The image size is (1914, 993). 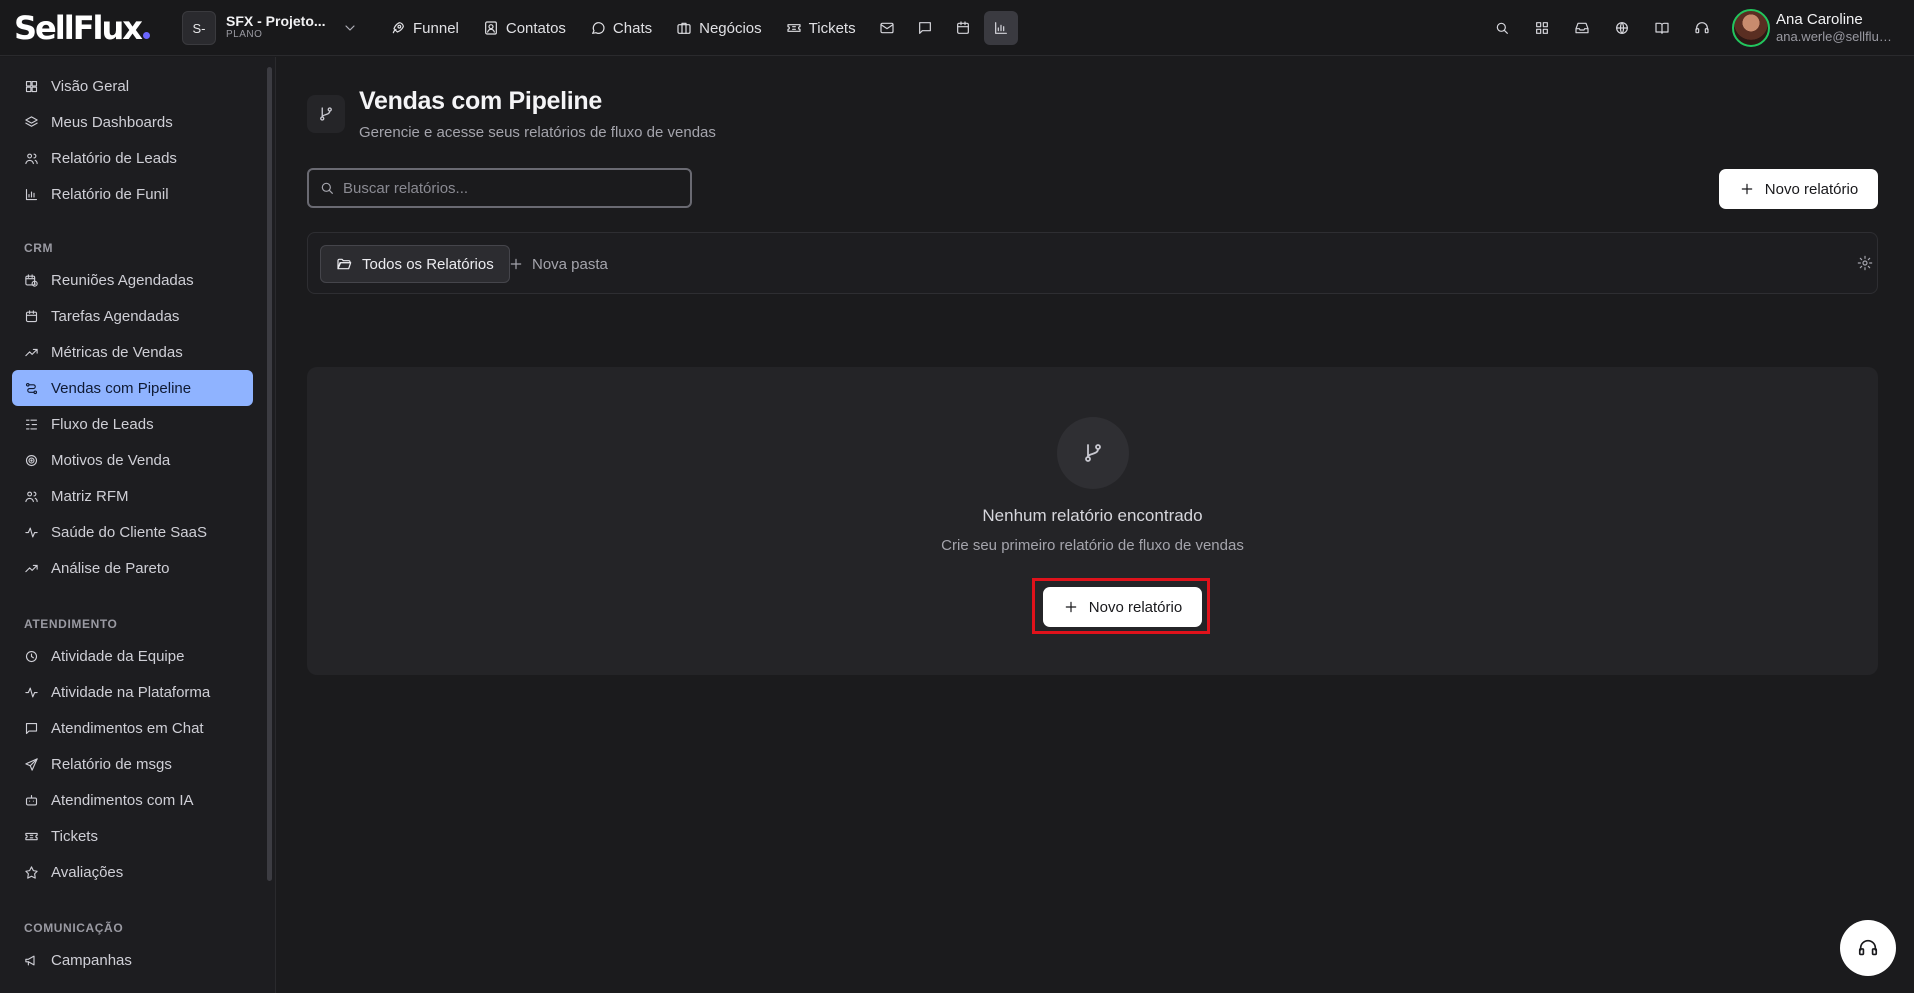 What do you see at coordinates (326, 114) in the screenshot?
I see `page-icon` at bounding box center [326, 114].